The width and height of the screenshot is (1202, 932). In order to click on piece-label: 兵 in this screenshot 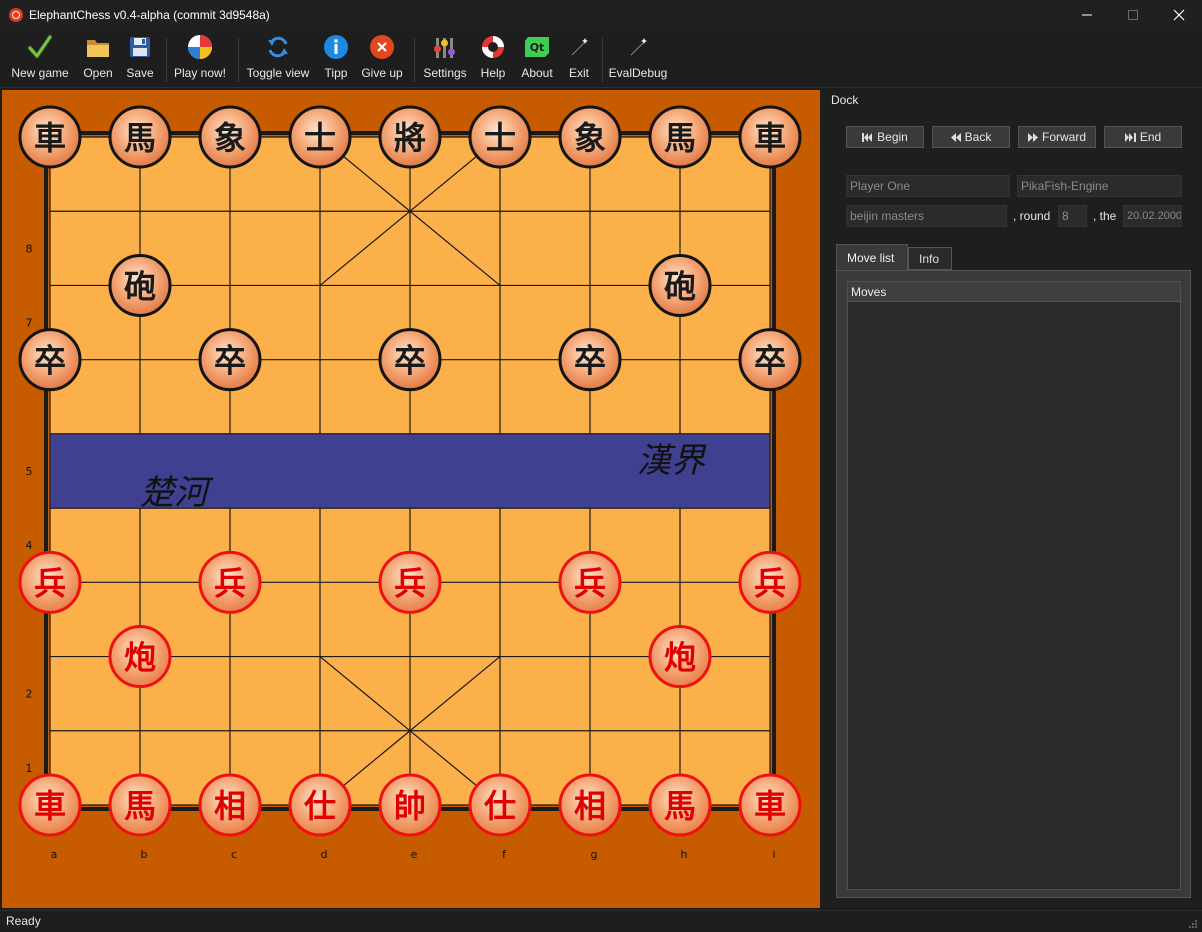, I will do `click(770, 583)`.